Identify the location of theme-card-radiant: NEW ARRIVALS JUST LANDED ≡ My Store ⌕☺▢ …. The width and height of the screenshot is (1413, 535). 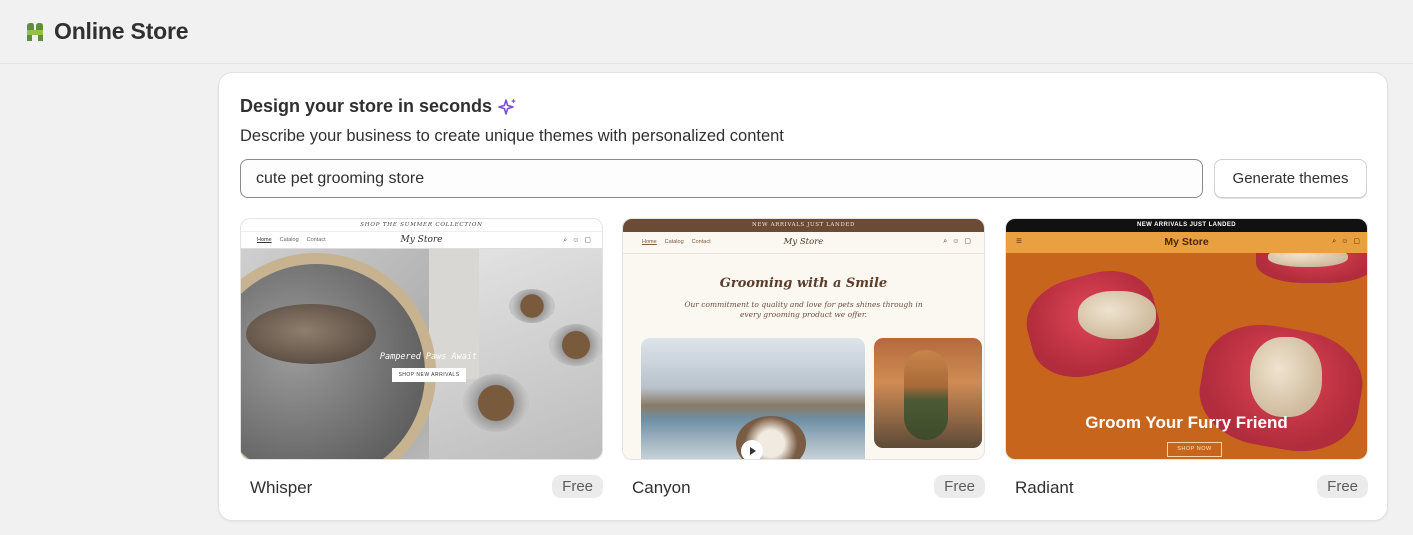
(1186, 358).